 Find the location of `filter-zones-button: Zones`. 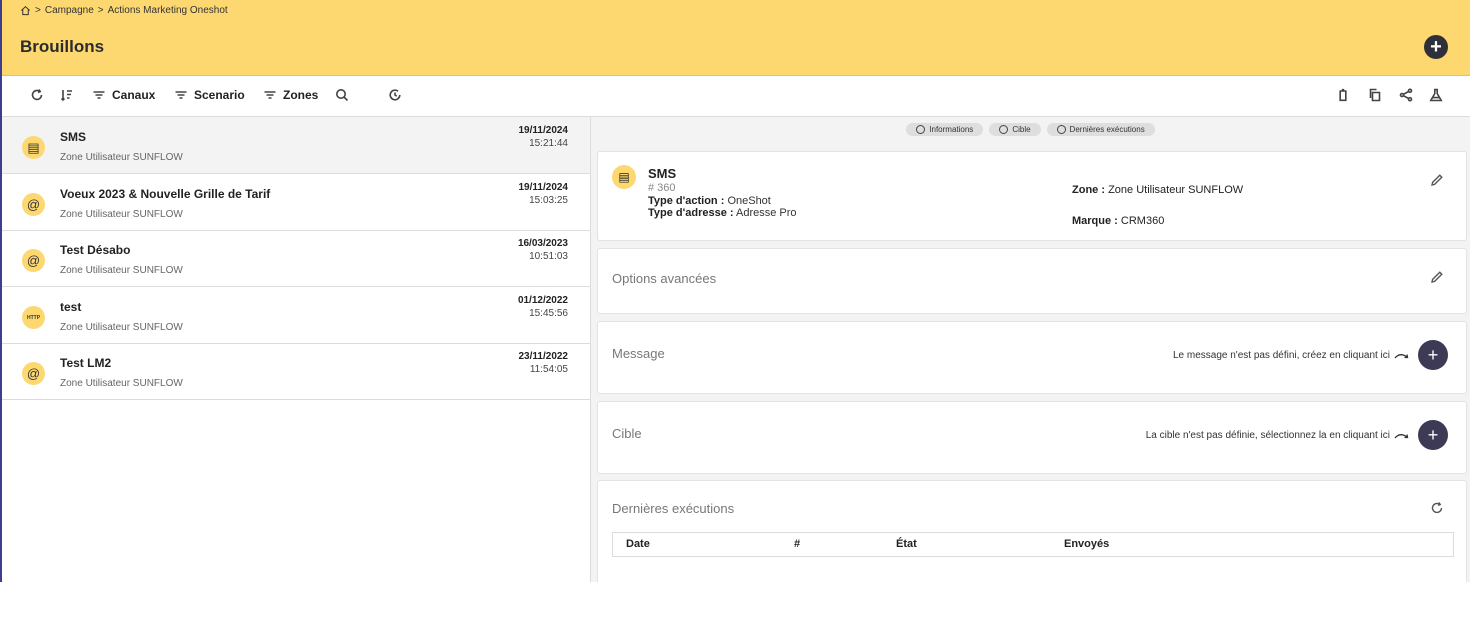

filter-zones-button: Zones is located at coordinates (290, 95).